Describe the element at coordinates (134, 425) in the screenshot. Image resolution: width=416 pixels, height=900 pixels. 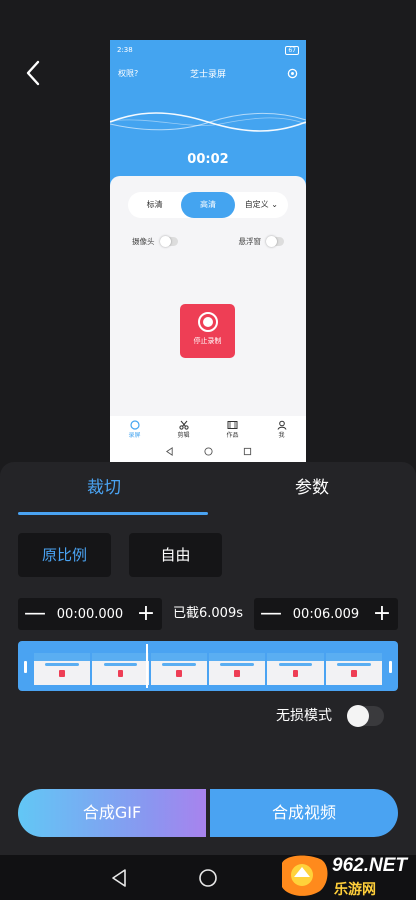
I see `preview-record-tab-icon` at that location.